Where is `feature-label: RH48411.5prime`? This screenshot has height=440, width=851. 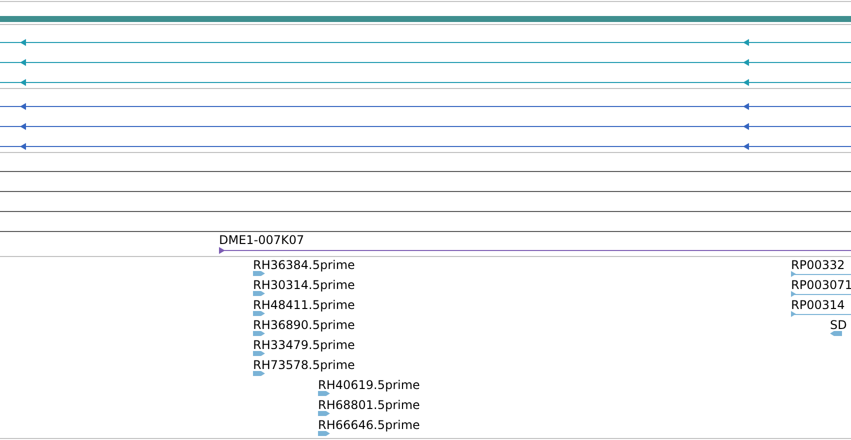 feature-label: RH48411.5prime is located at coordinates (304, 305).